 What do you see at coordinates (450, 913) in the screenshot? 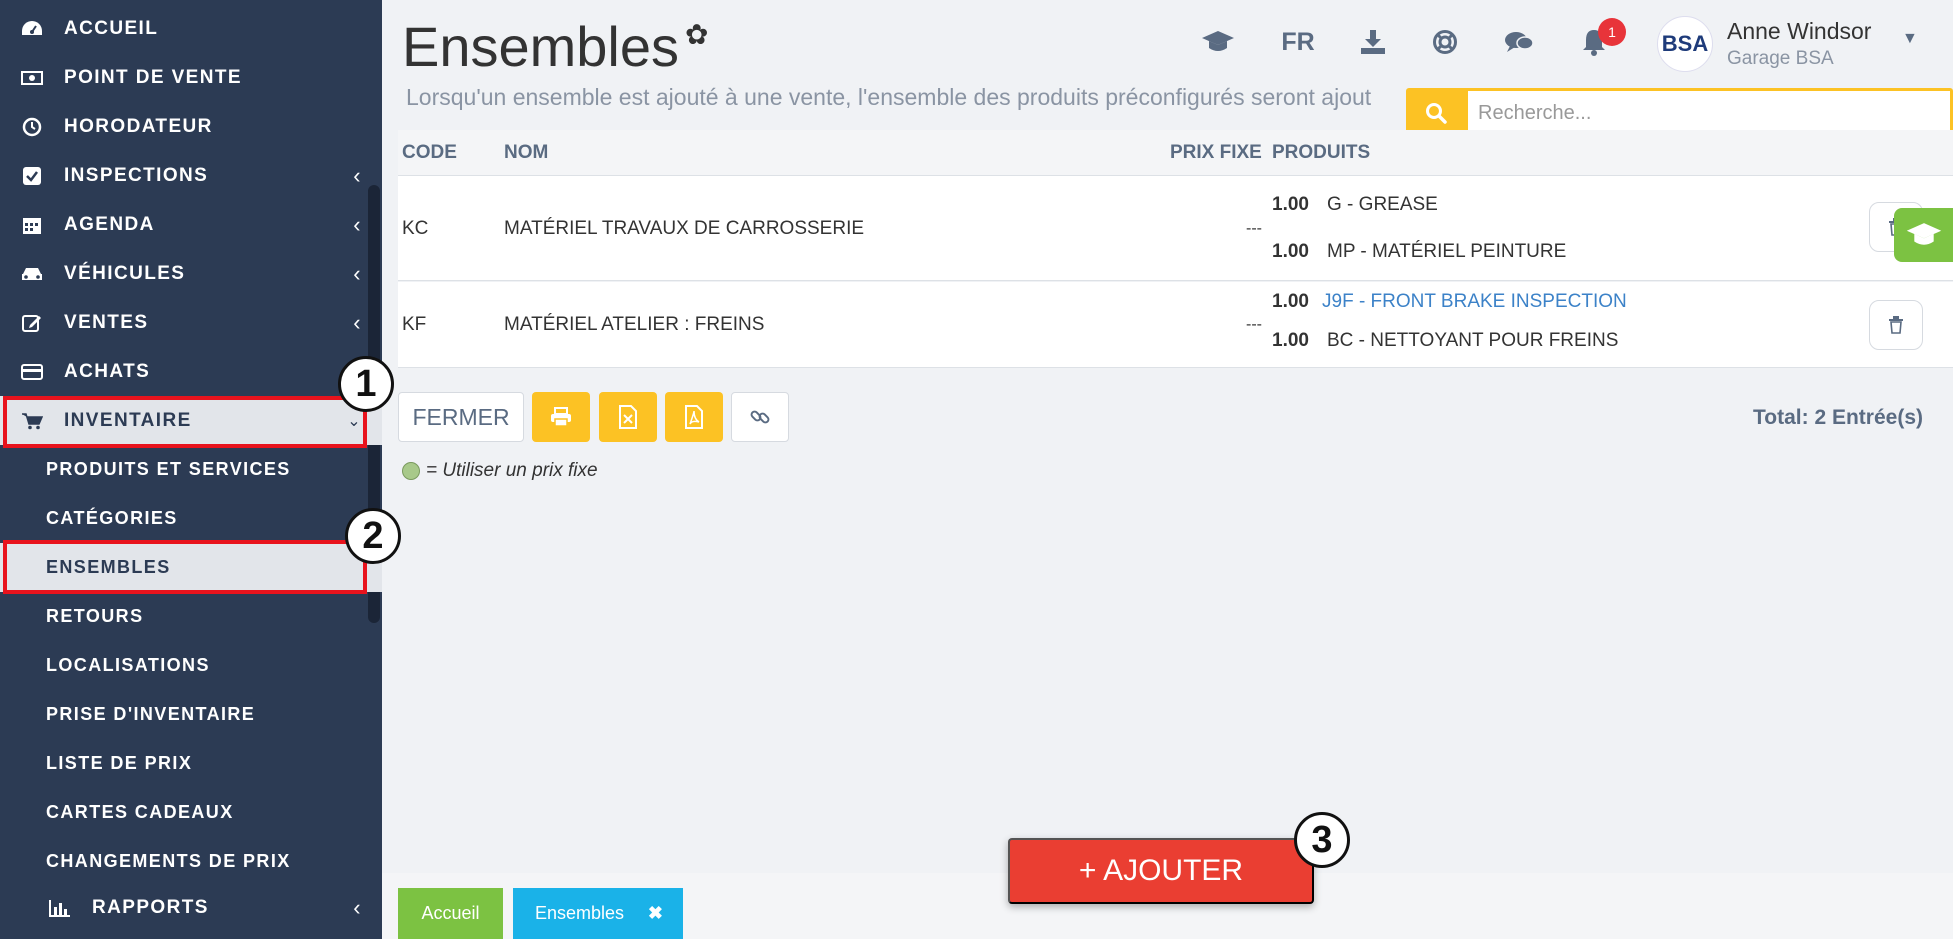
I see `bottom-tab-accueil: Accueil` at bounding box center [450, 913].